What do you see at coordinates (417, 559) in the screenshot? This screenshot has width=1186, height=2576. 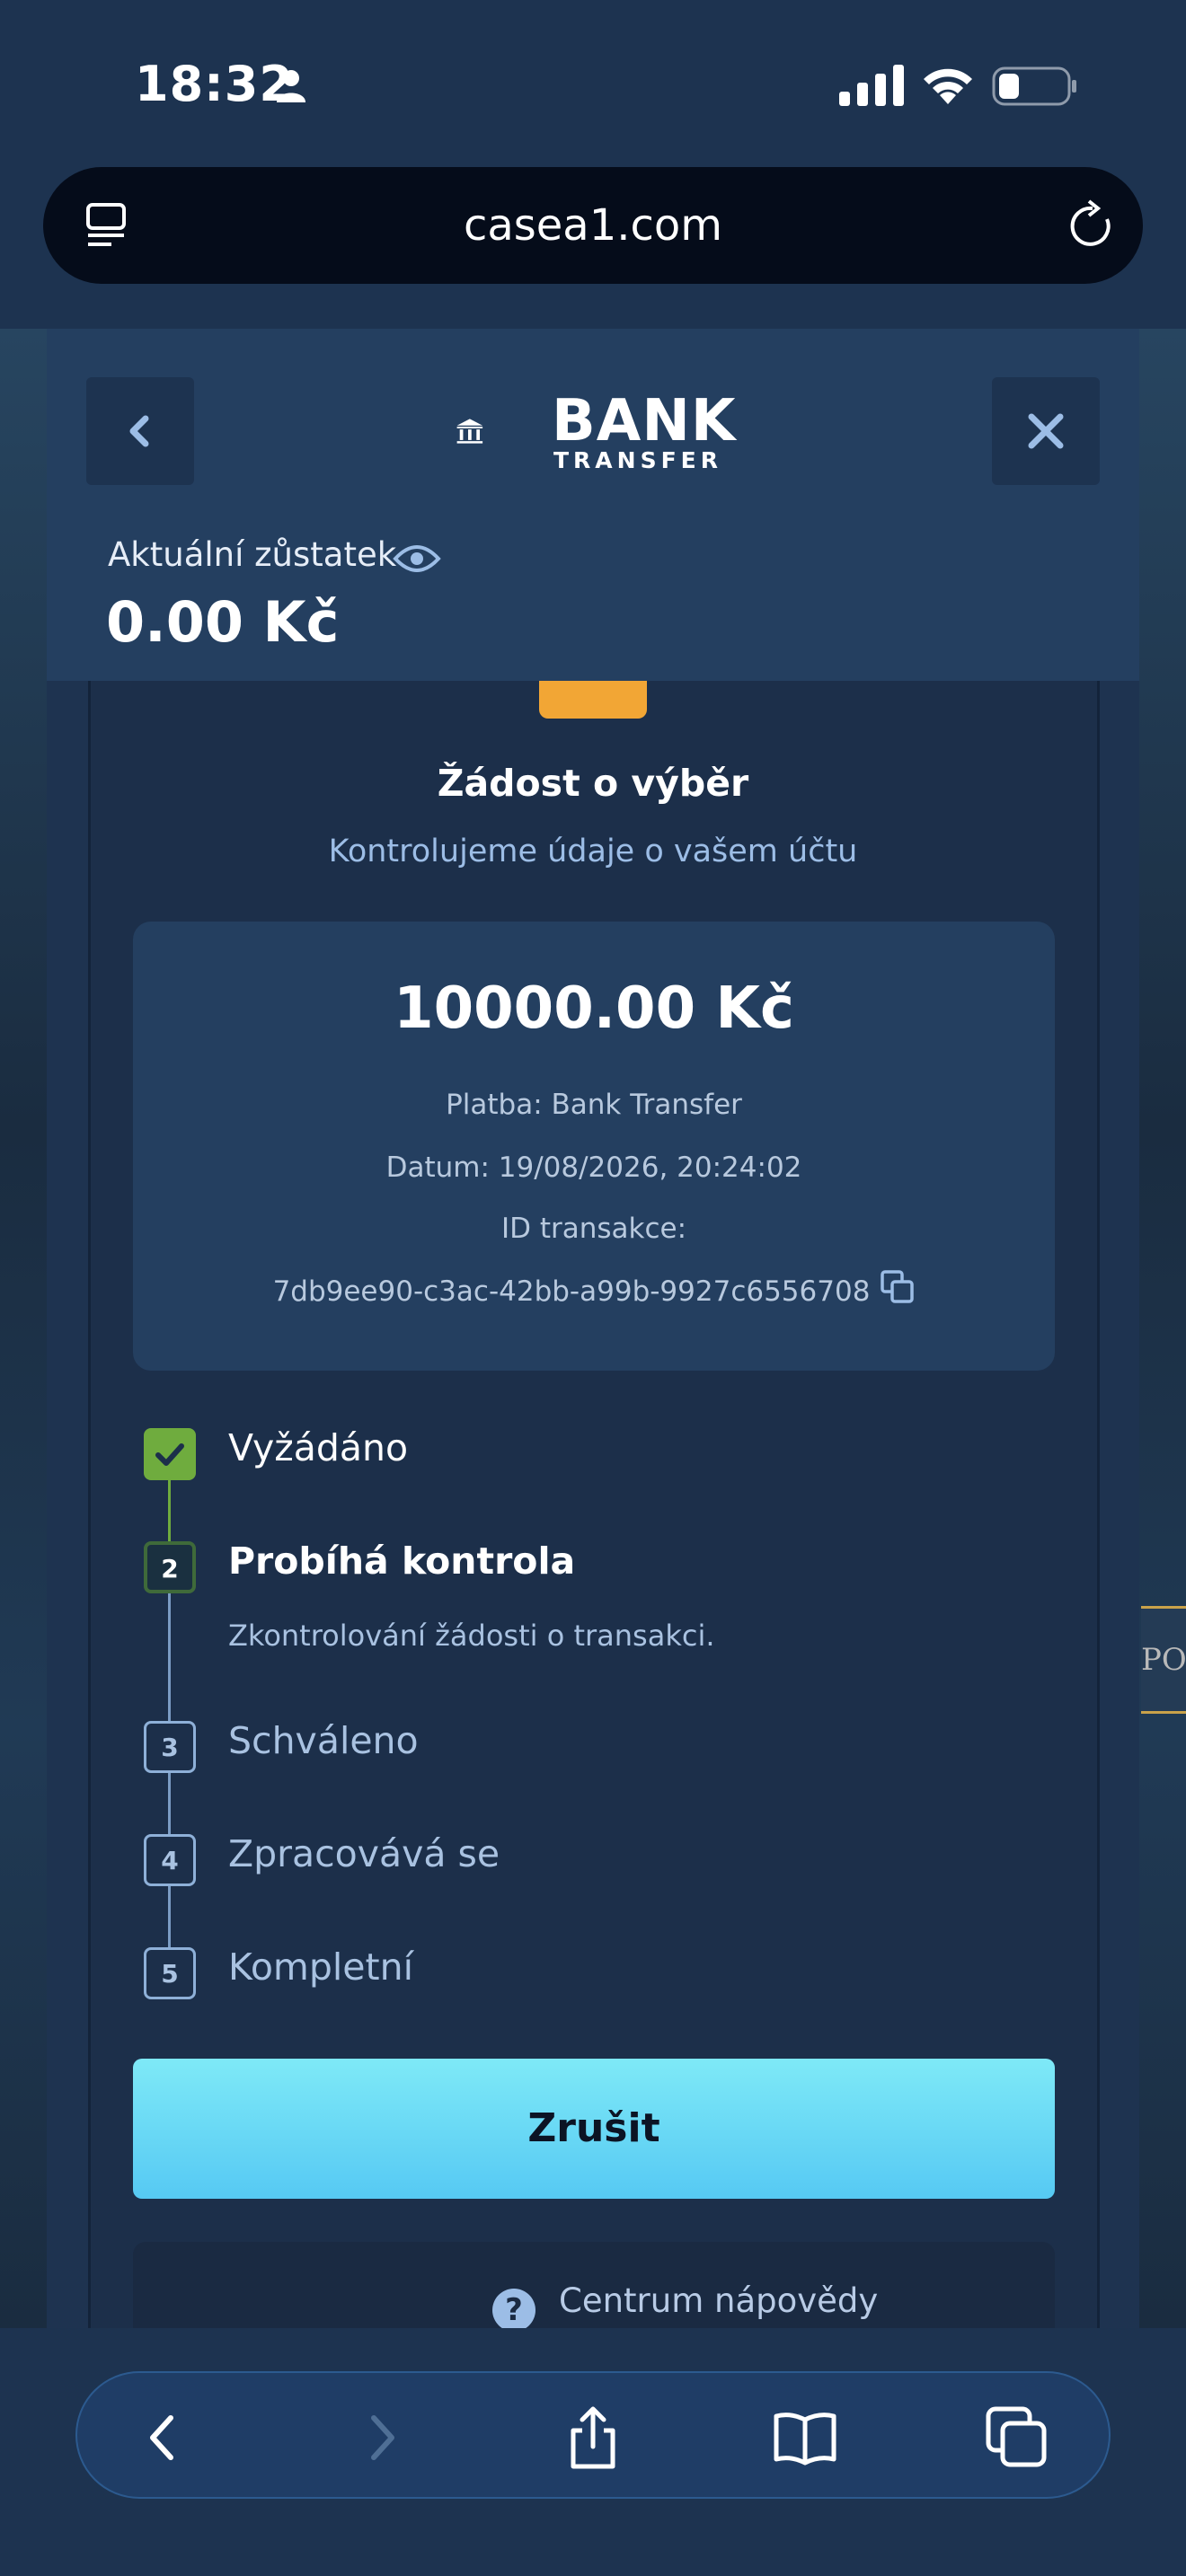 I see `eye-icon` at bounding box center [417, 559].